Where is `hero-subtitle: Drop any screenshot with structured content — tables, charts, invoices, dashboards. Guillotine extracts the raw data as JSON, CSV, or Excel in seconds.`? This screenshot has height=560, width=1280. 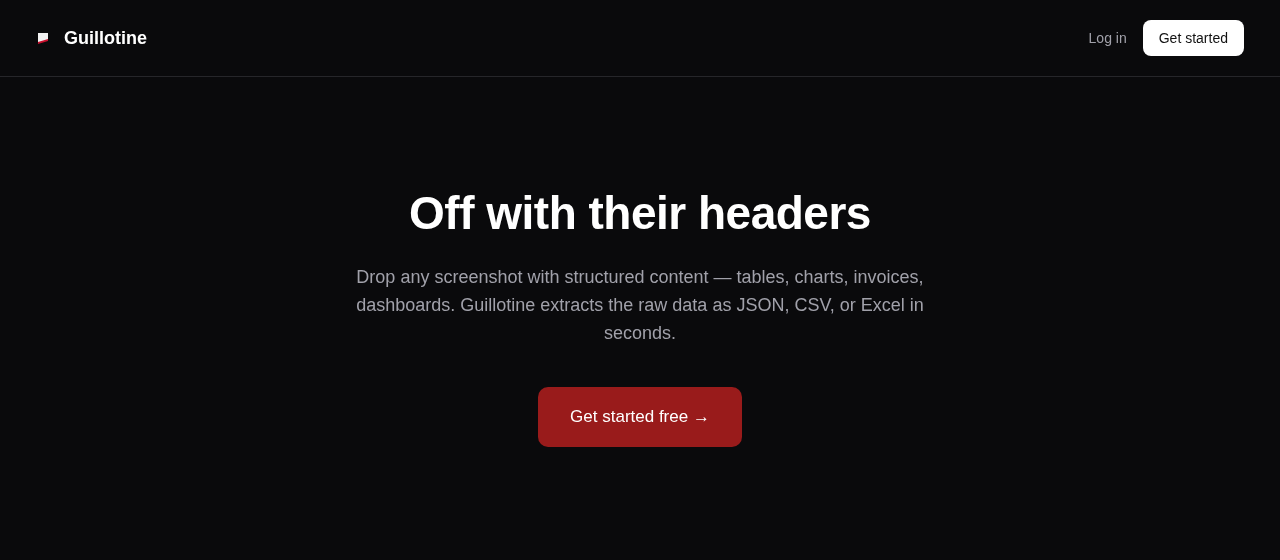 hero-subtitle: Drop any screenshot with structured content — tables, charts, invoices, dashboards. Guillotine extracts the raw data as JSON, CSV, or Excel in seconds. is located at coordinates (640, 305).